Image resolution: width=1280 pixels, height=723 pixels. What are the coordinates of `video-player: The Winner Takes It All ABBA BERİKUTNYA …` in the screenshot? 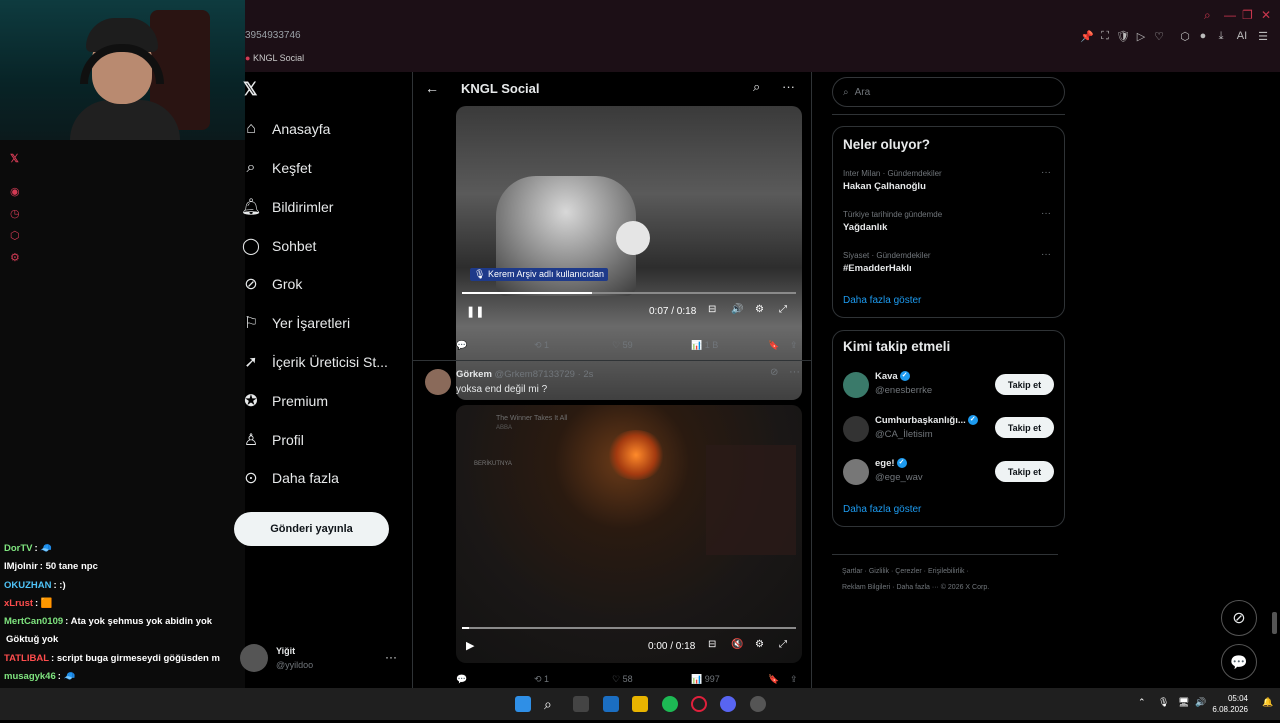 It's located at (629, 534).